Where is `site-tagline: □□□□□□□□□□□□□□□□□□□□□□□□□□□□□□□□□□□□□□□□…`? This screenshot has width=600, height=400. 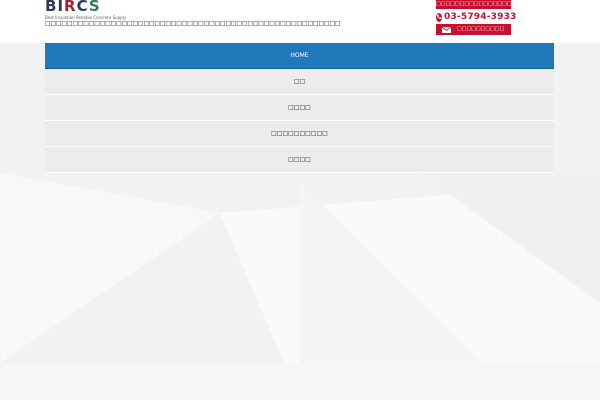
site-tagline: □□□□□□□□□□□□□□□□□□□□□□□□□□□□□□□□□□□□□□□□… is located at coordinates (193, 23).